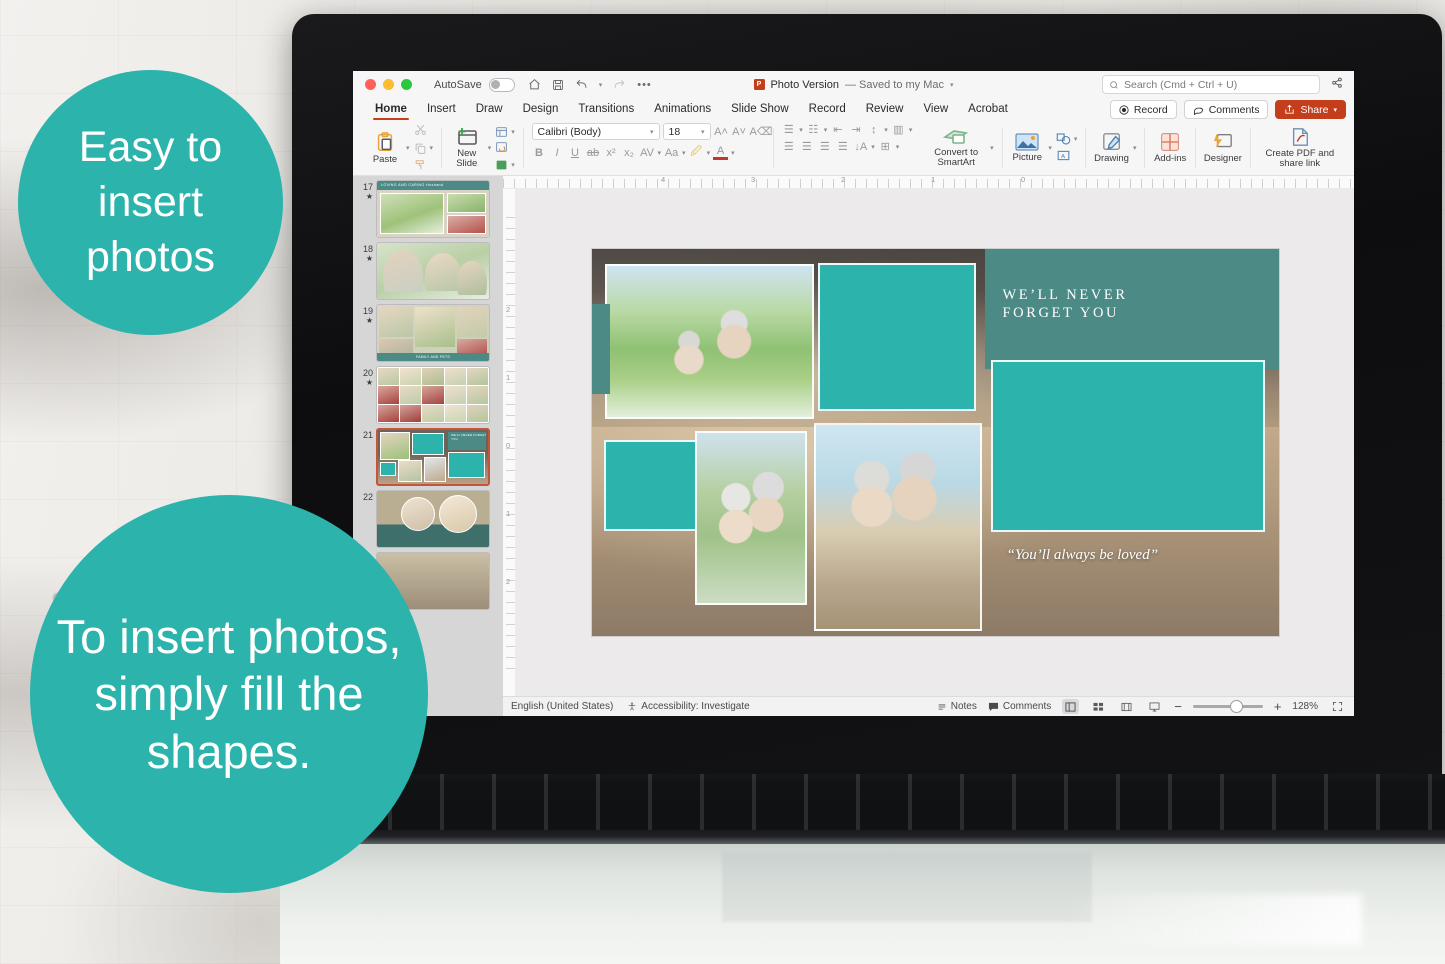  What do you see at coordinates (467, 148) in the screenshot?
I see `new-slide-button: New Slide` at bounding box center [467, 148].